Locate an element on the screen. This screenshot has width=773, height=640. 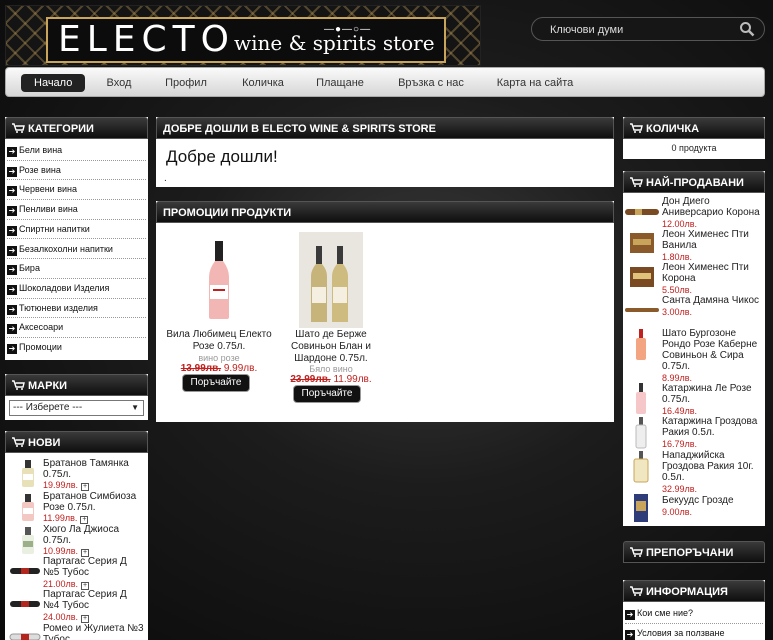
bestseller-price: 9.00лв. is located at coordinates (677, 512).